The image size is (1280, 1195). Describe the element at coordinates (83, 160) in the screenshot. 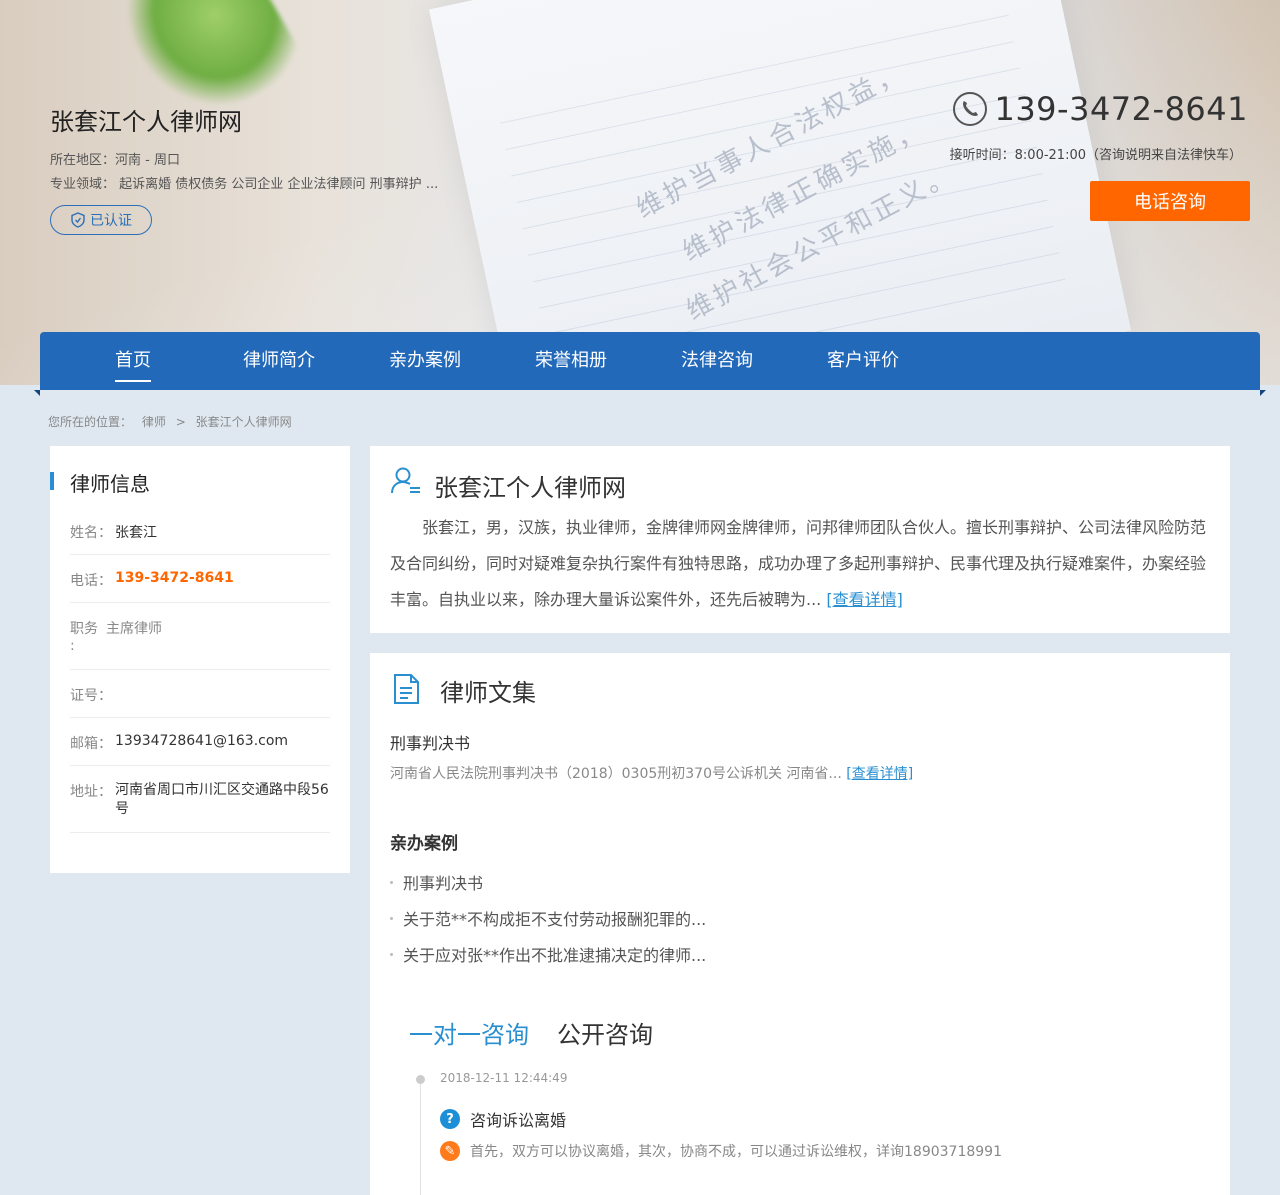

I see `region-label: 所在地区：` at that location.